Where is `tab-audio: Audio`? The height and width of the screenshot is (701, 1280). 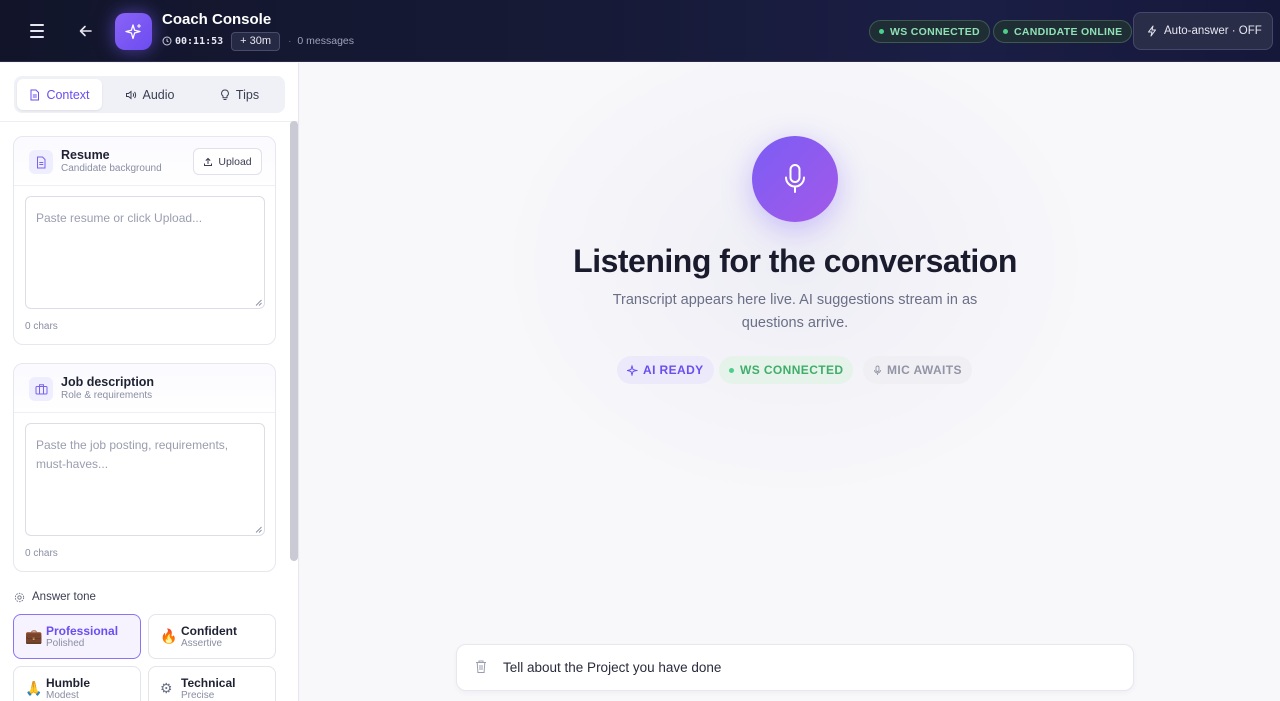
tab-audio: Audio is located at coordinates (149, 94).